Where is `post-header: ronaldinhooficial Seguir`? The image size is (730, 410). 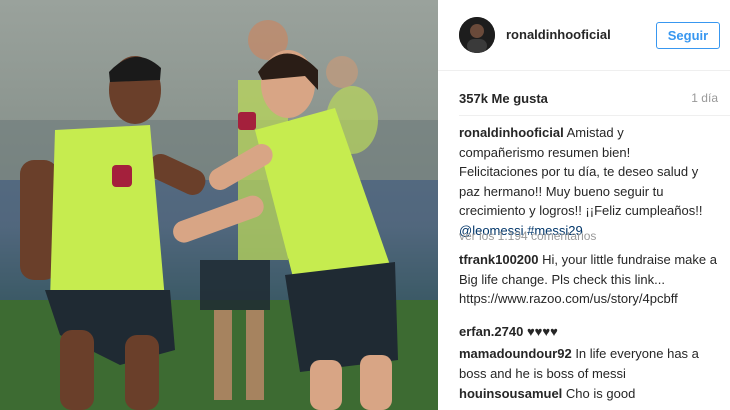 post-header: ronaldinhooficial Seguir is located at coordinates (584, 35).